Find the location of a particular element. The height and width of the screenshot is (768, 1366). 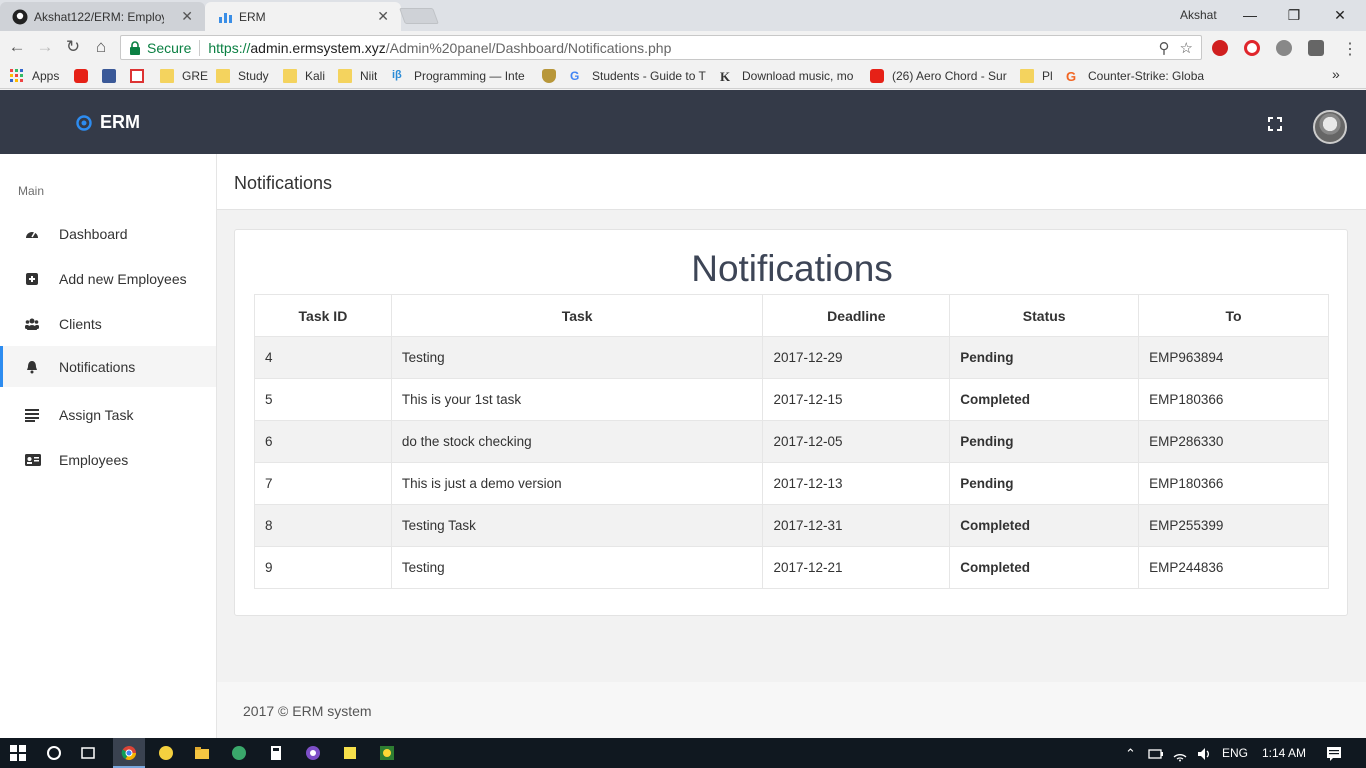

task-cell: Testing Task is located at coordinates (577, 525).